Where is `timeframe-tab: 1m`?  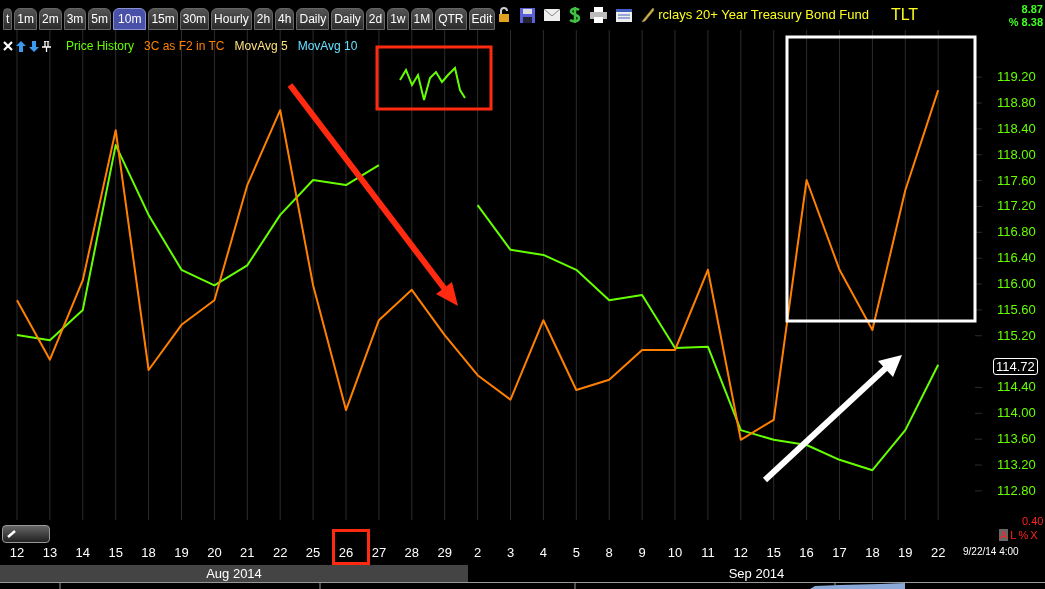 timeframe-tab: 1m is located at coordinates (25, 19).